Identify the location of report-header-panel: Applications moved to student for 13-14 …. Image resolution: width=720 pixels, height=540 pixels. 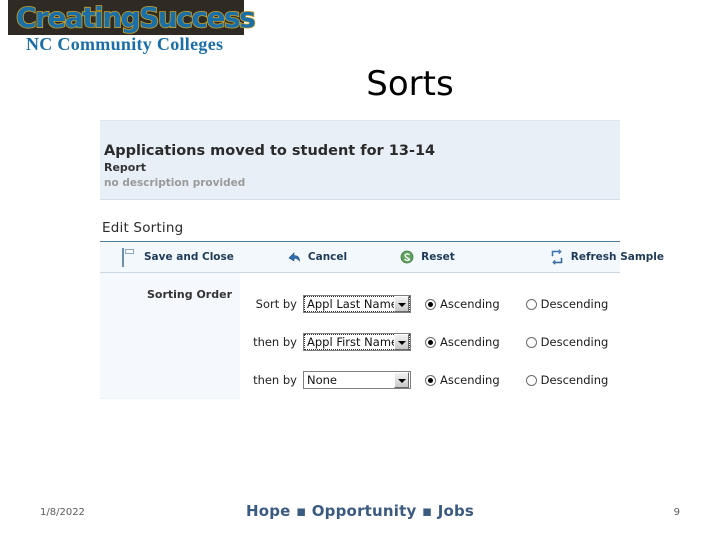
(360, 160).